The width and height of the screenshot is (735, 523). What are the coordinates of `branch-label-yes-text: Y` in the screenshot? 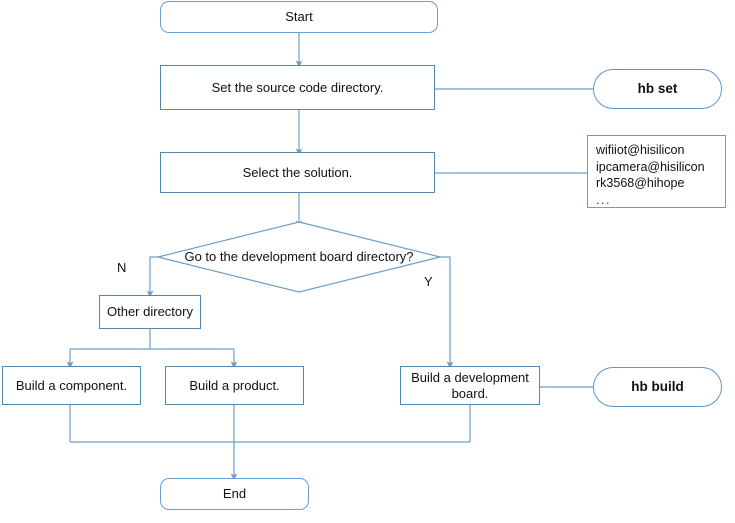 It's located at (428, 281).